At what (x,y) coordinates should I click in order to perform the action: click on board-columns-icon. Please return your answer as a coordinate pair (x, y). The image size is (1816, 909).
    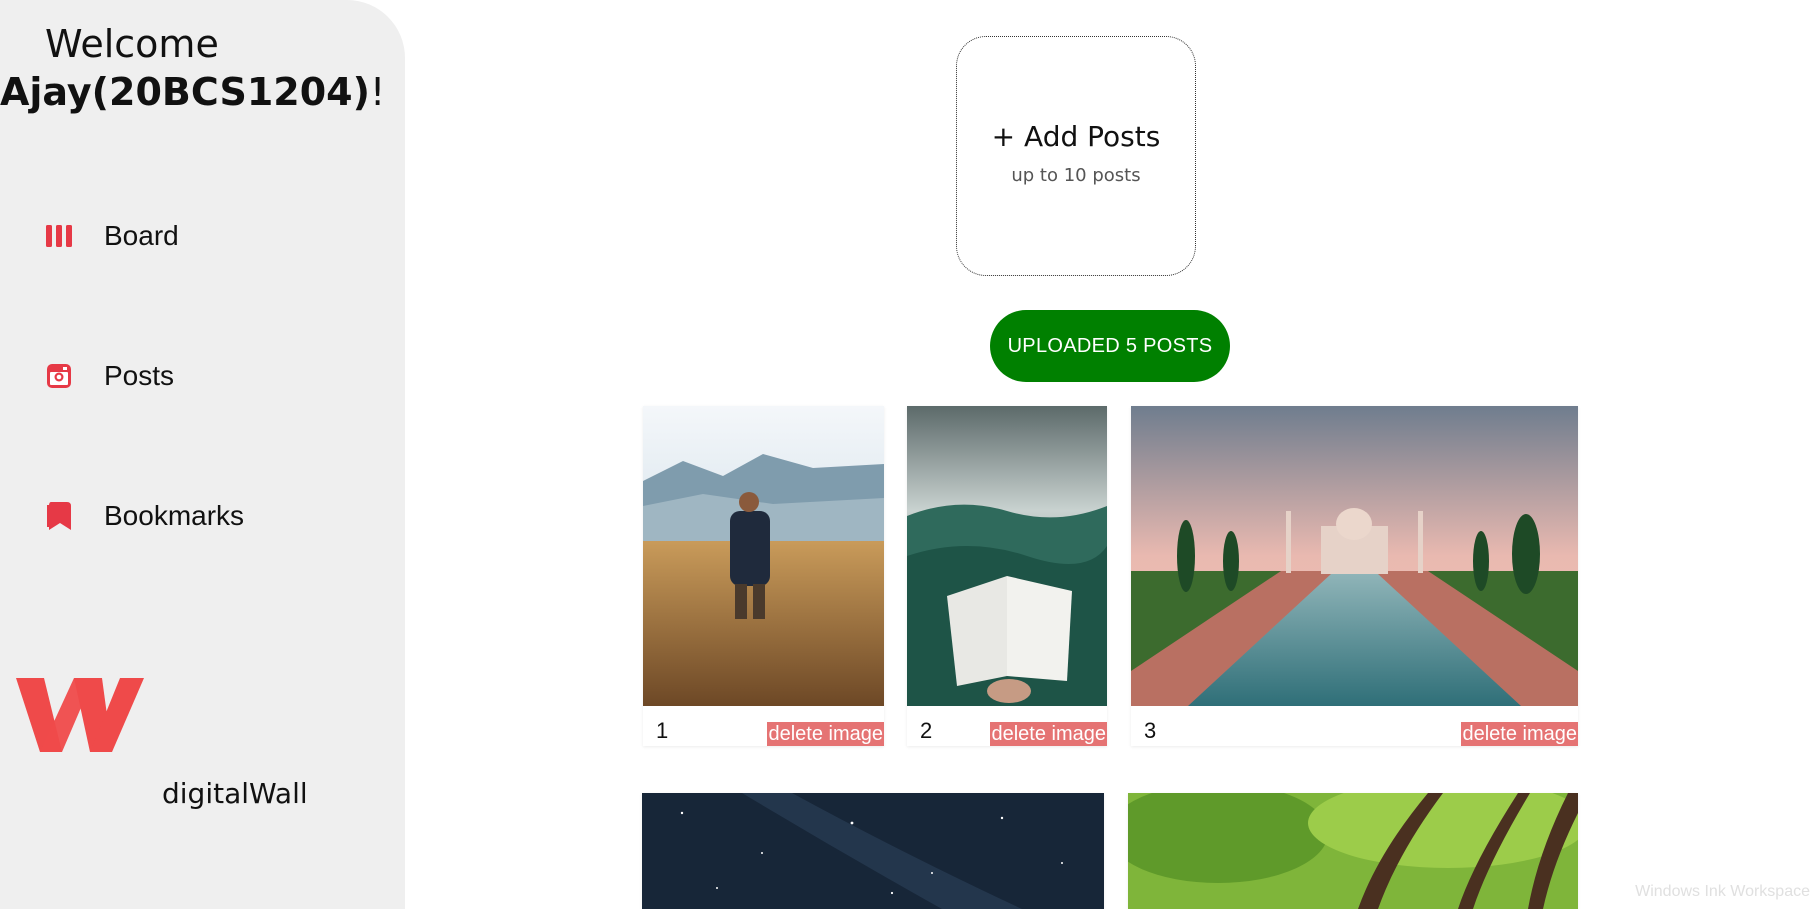
    Looking at the image, I should click on (59, 236).